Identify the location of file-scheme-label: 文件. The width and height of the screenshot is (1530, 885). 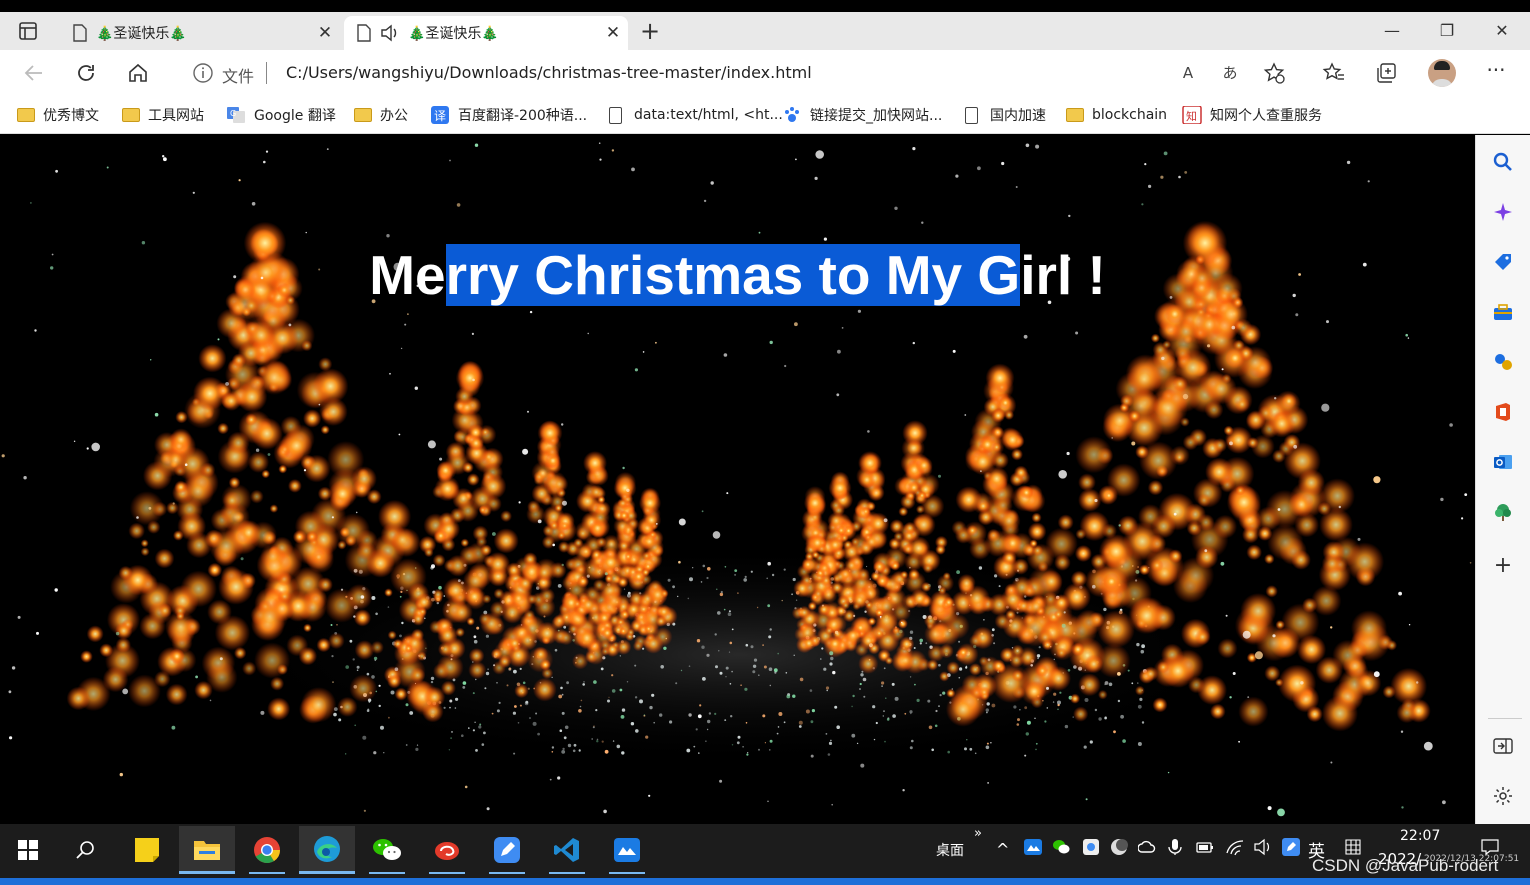
(238, 75).